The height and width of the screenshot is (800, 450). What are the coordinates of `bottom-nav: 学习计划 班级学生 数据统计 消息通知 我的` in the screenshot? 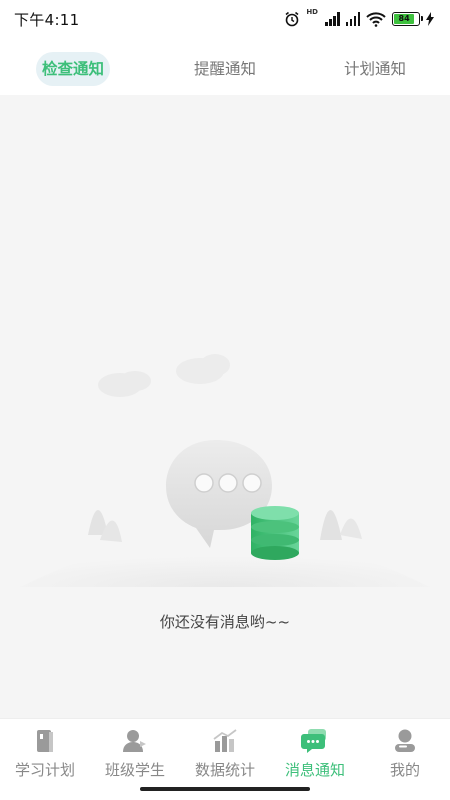 It's located at (225, 759).